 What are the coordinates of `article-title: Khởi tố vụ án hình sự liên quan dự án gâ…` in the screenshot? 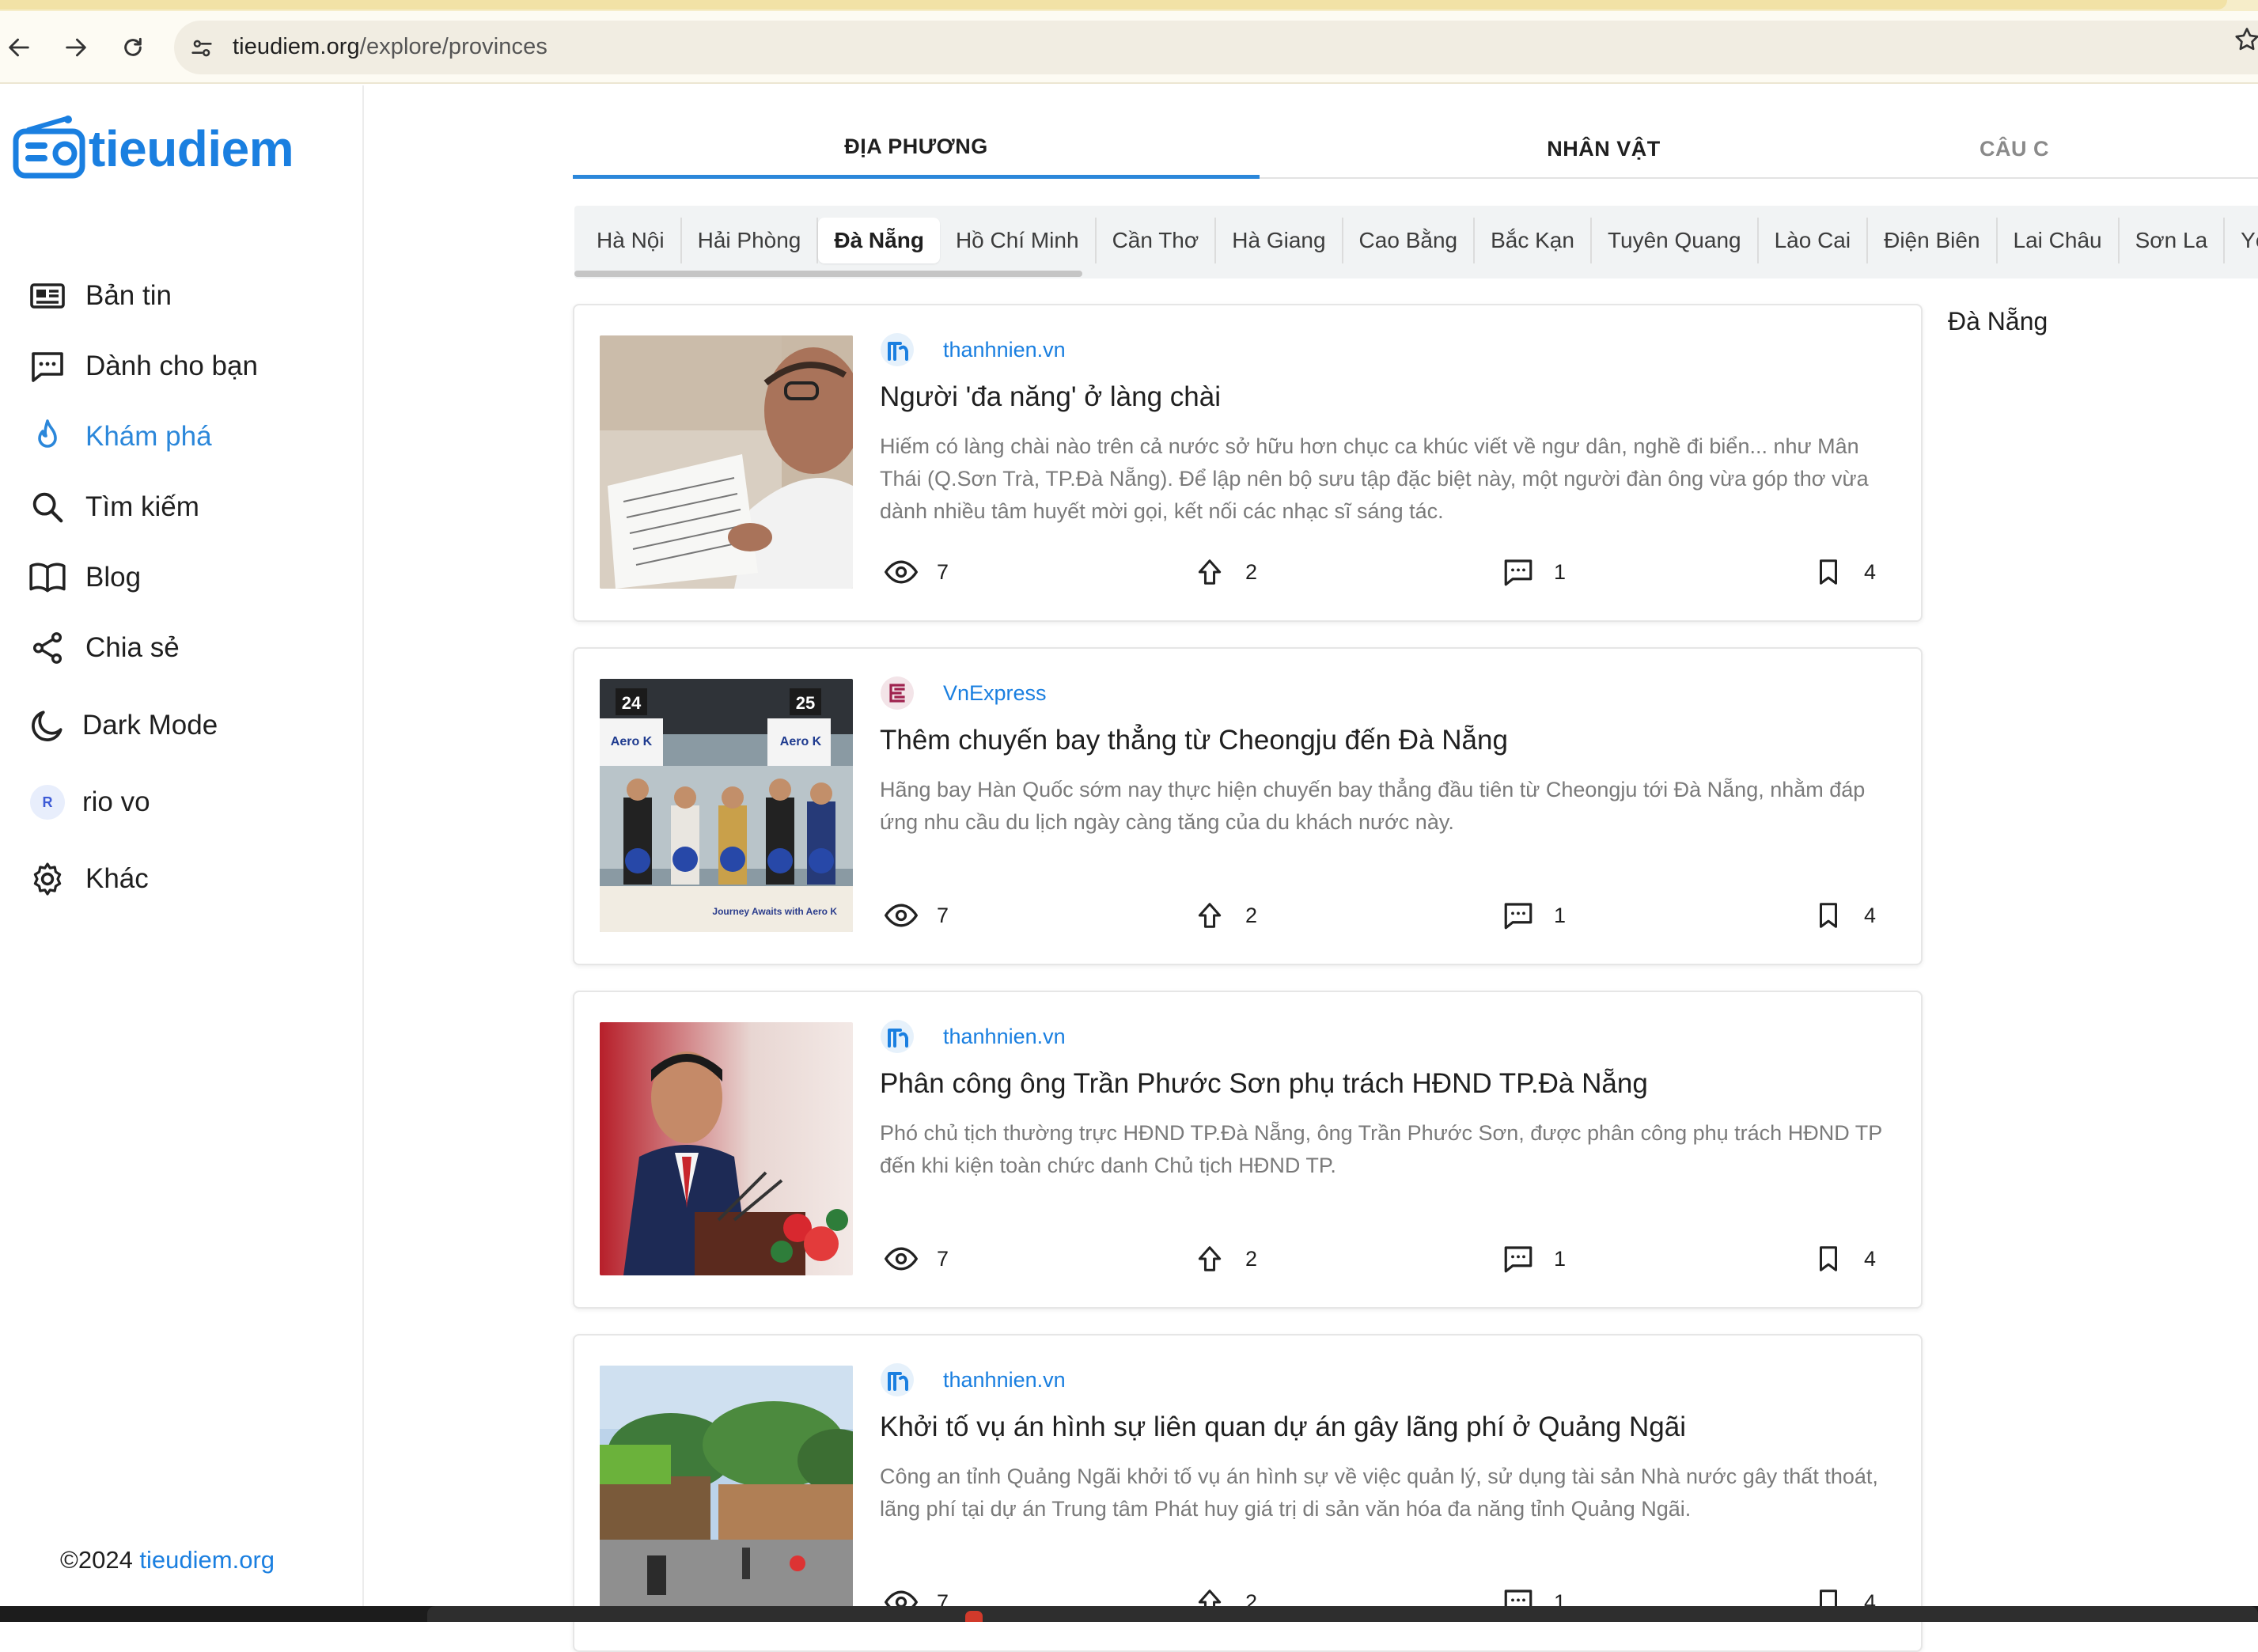 It's located at (1386, 1427).